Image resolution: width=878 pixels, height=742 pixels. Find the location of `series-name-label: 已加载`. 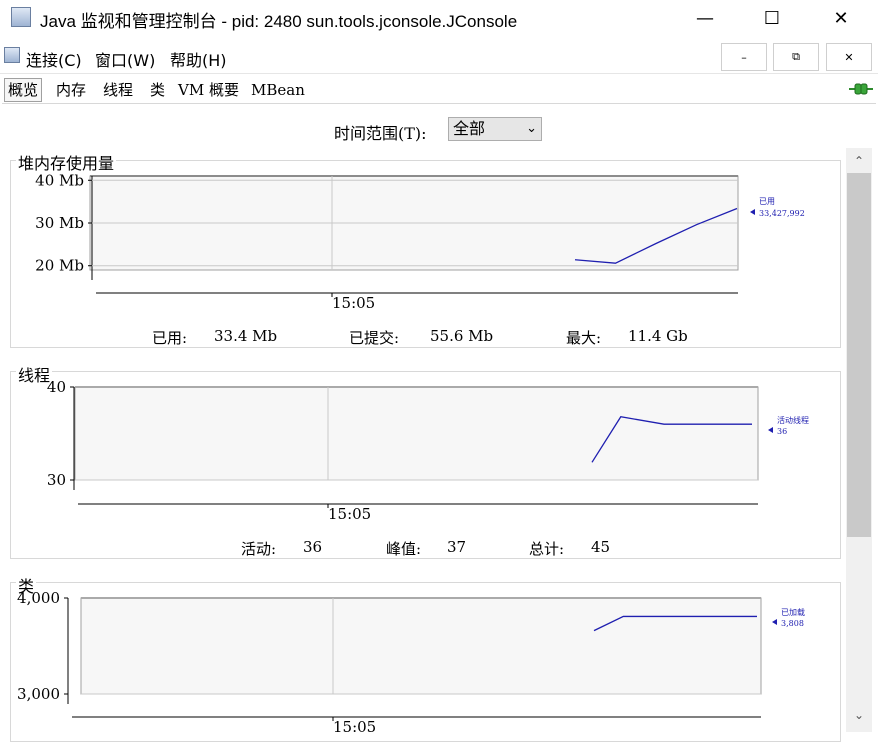

series-name-label: 已加载 is located at coordinates (793, 612).